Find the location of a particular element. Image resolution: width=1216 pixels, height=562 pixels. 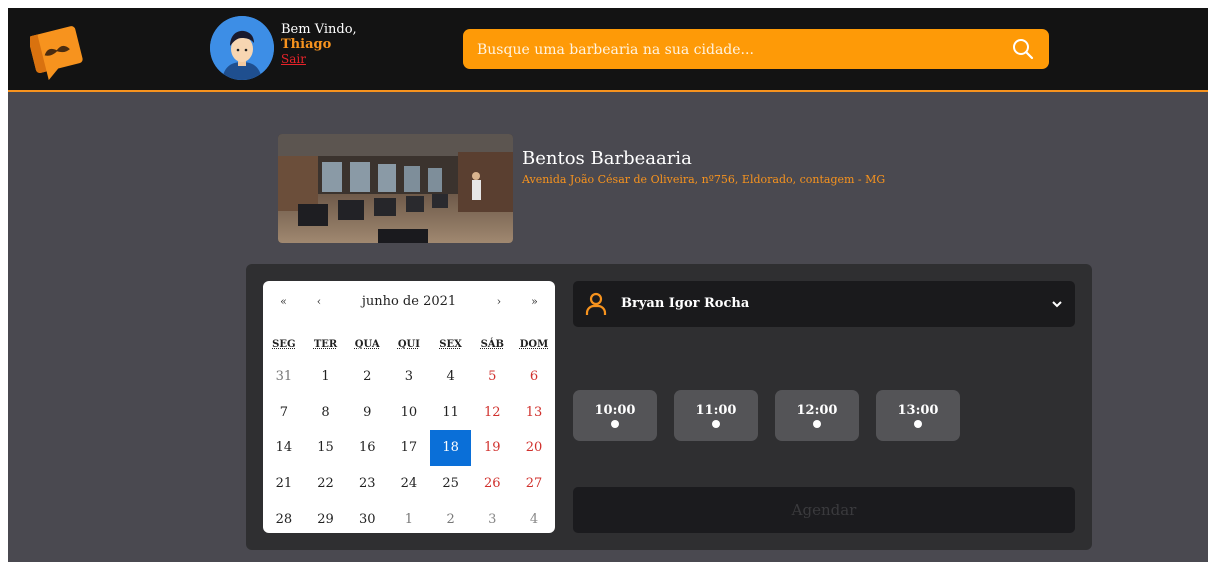

weekday-label: QUI is located at coordinates (408, 344).